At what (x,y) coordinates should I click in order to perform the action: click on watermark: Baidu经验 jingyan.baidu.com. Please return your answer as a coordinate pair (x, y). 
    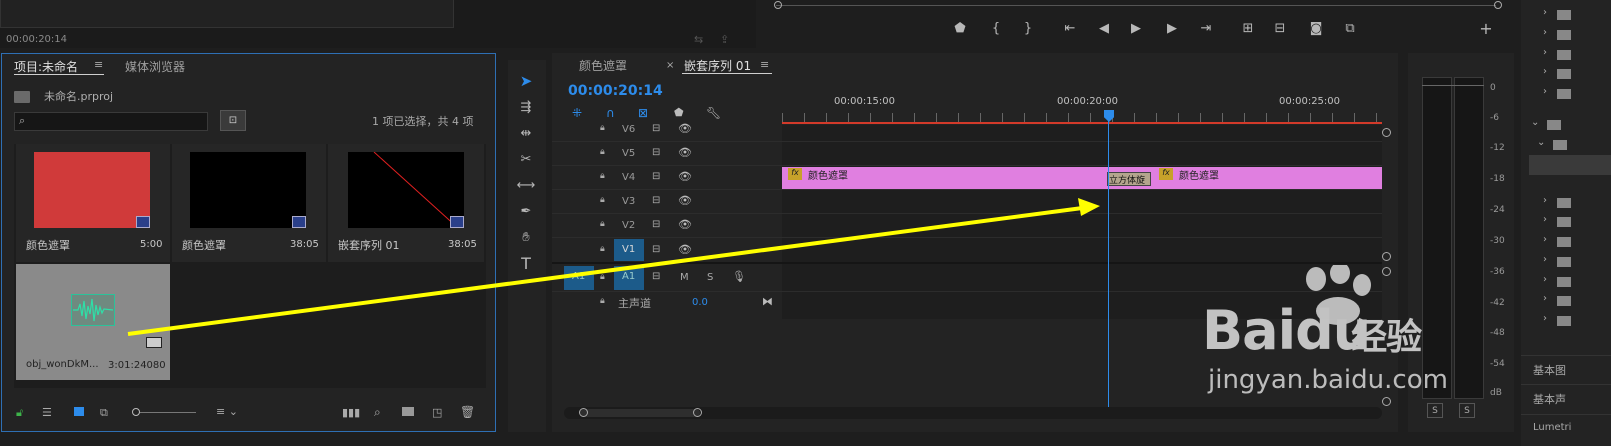
    Looking at the image, I should click on (1350, 335).